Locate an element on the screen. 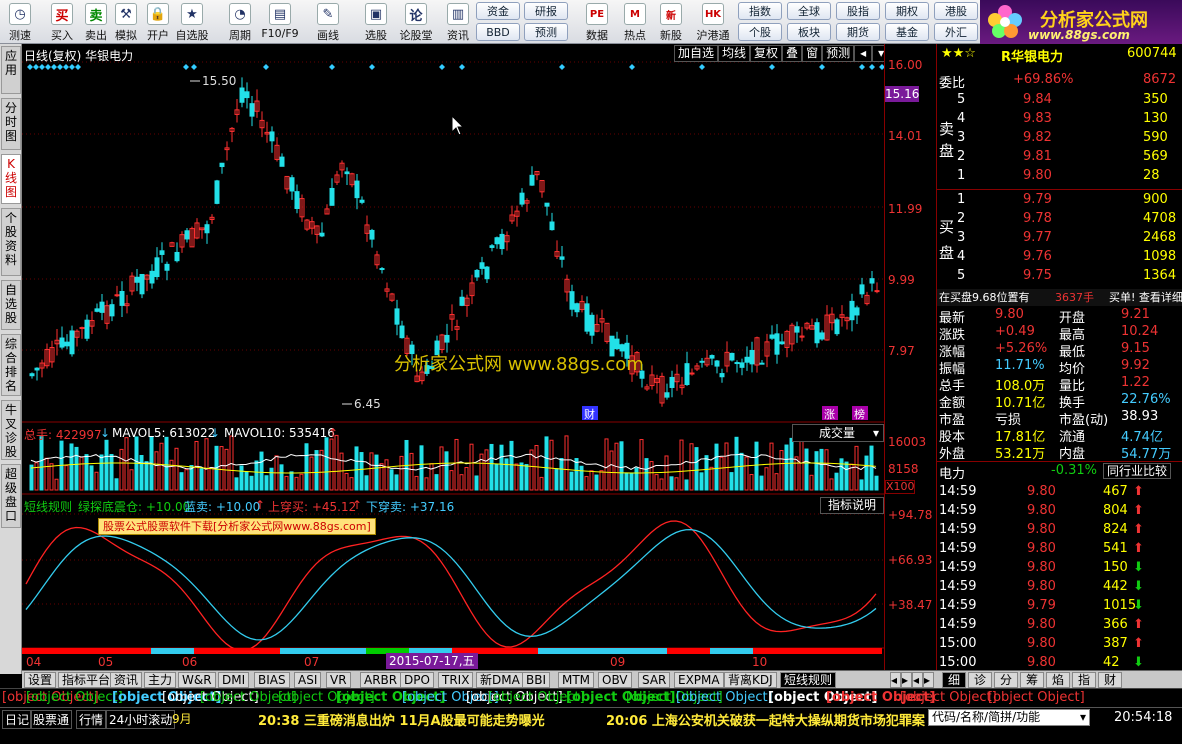  chart-header-button: 叠 is located at coordinates (792, 53).